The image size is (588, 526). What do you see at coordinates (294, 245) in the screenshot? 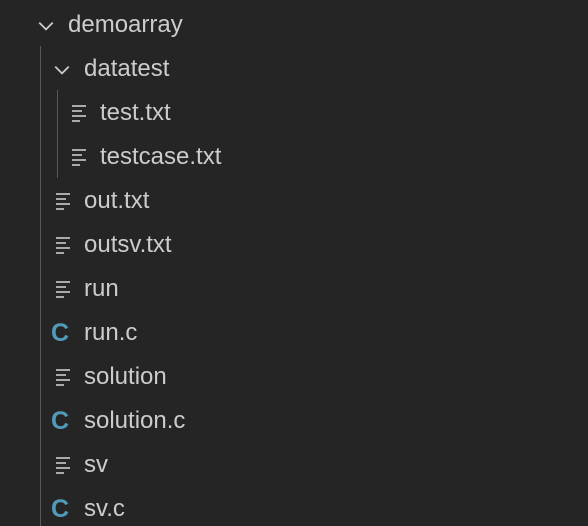
I see `tree-file-outsv-txt: outsv.txt` at bounding box center [294, 245].